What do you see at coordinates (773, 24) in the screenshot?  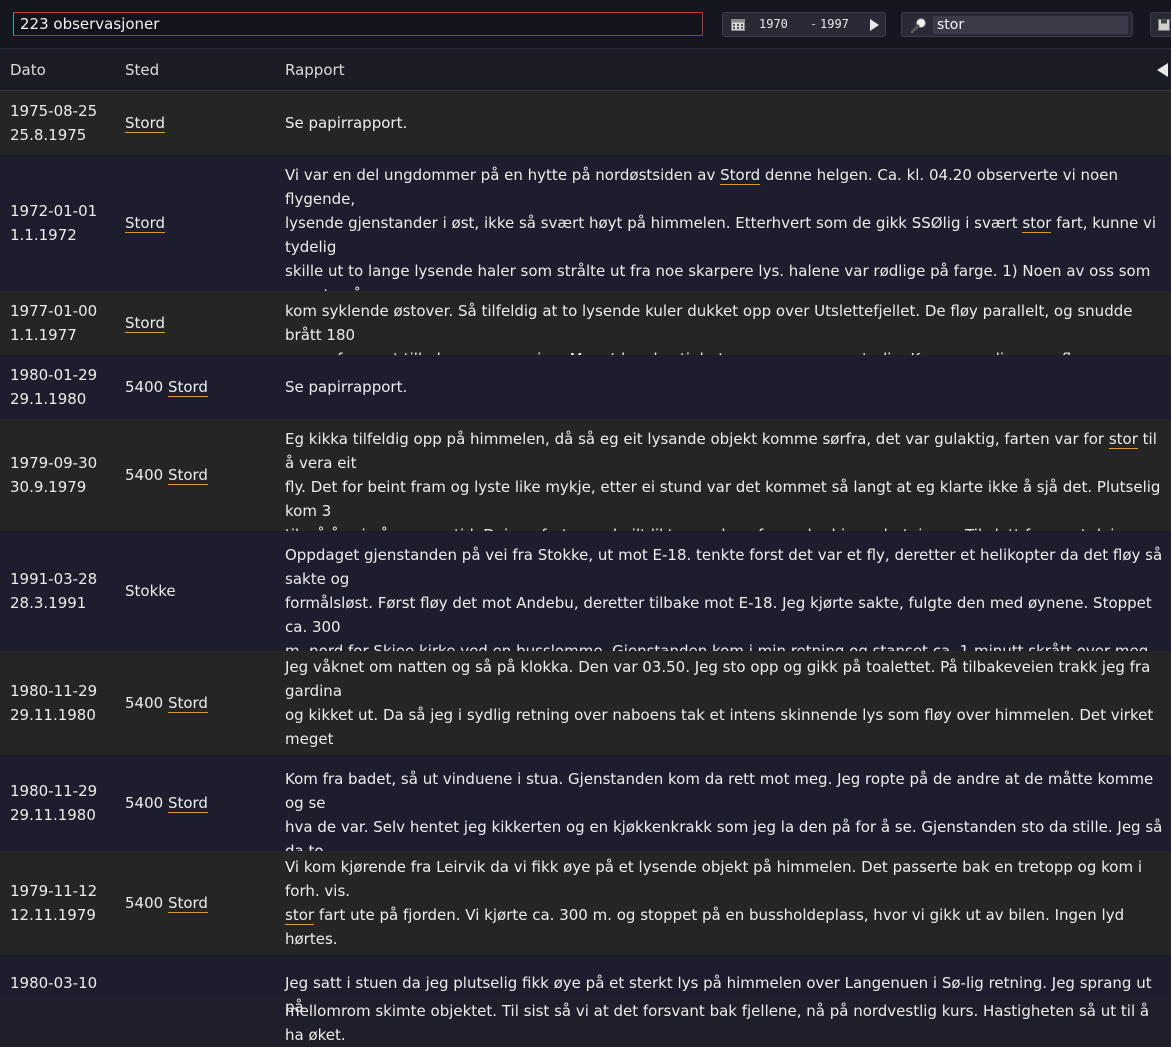 I see `year-from-input: 1970` at bounding box center [773, 24].